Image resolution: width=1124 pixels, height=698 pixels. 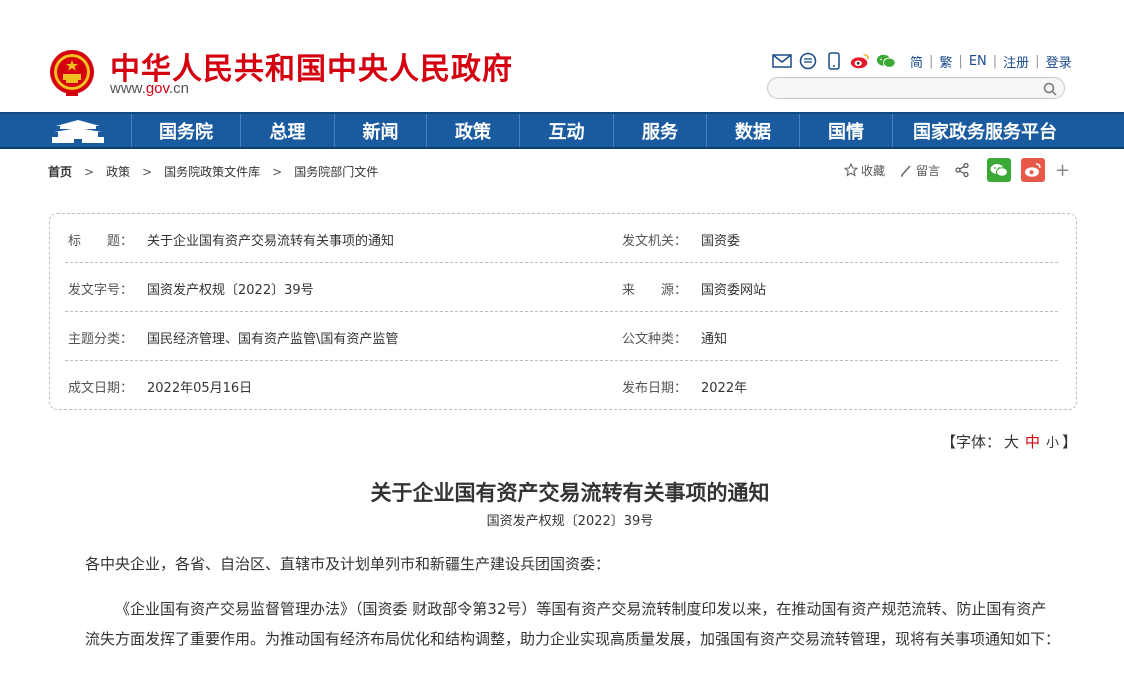 What do you see at coordinates (724, 388) in the screenshot?
I see `publish-date-value: 2022年` at bounding box center [724, 388].